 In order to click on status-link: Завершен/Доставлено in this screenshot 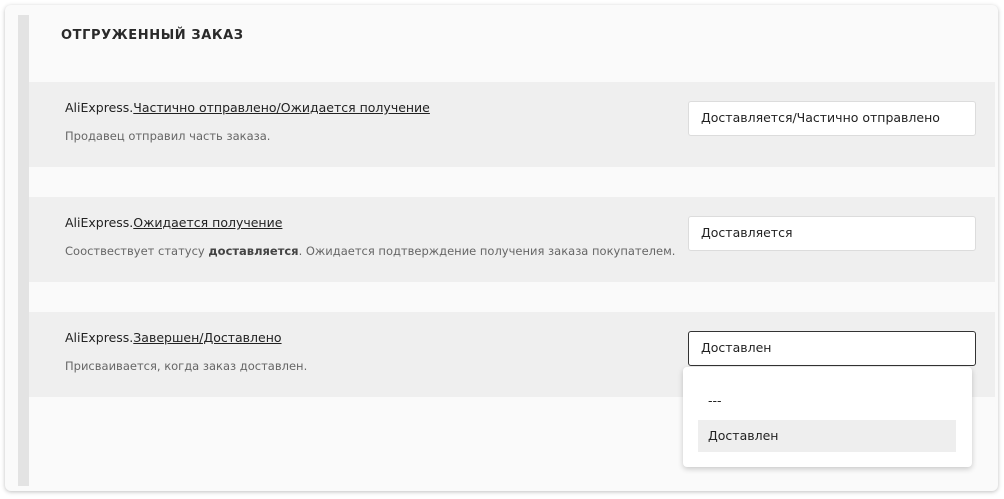, I will do `click(207, 337)`.